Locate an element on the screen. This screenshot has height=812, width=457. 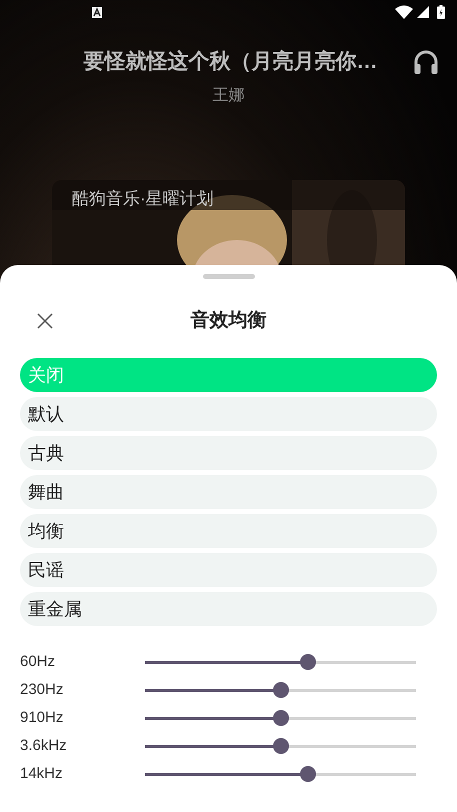
drag-handle is located at coordinates (228, 276).